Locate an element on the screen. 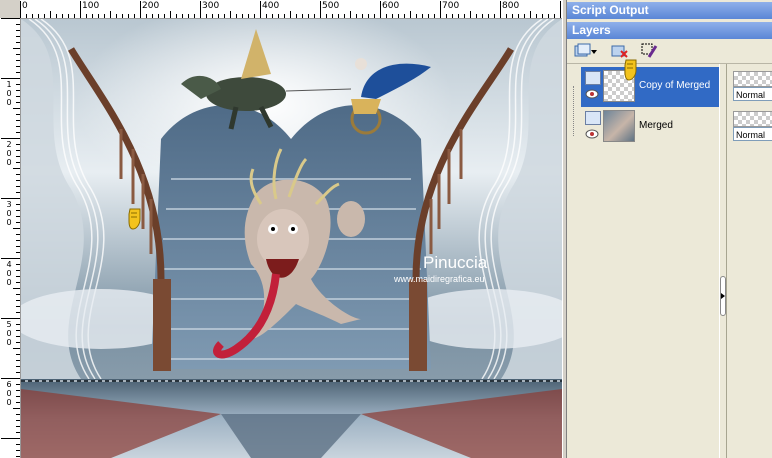 The image size is (772, 458). splitter-grip-icon is located at coordinates (723, 296).